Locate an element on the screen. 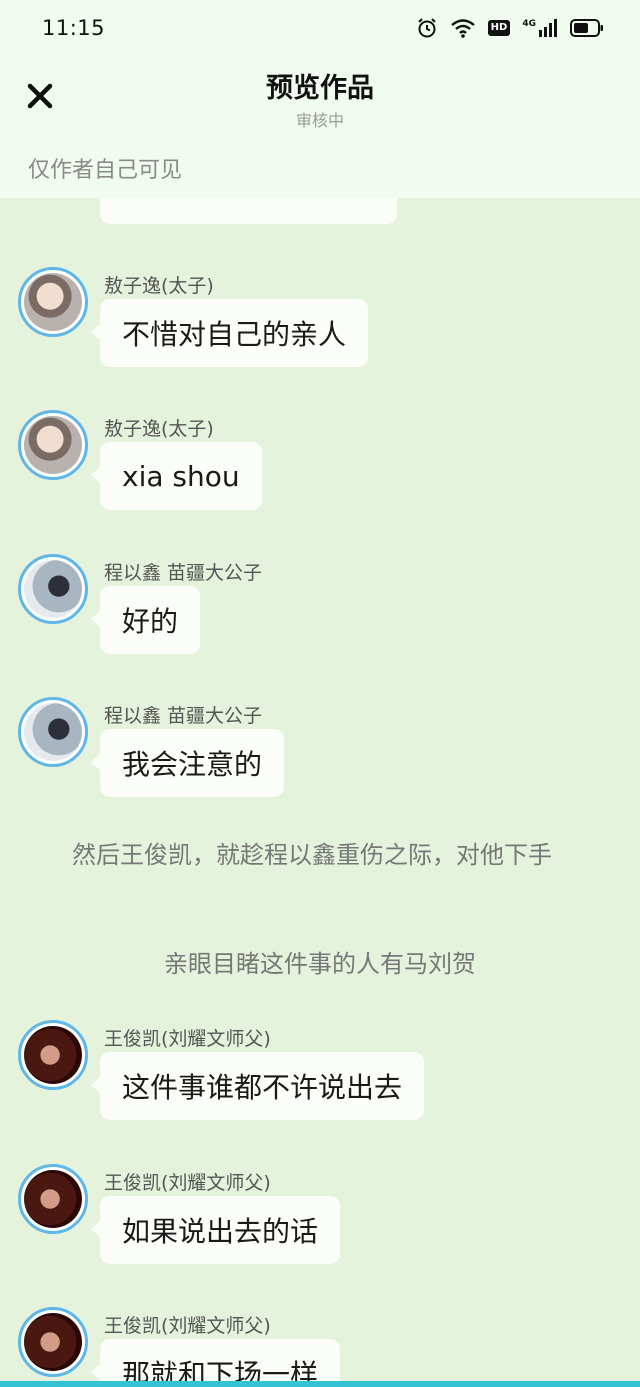  page-title: 预览作品 is located at coordinates (320, 88).